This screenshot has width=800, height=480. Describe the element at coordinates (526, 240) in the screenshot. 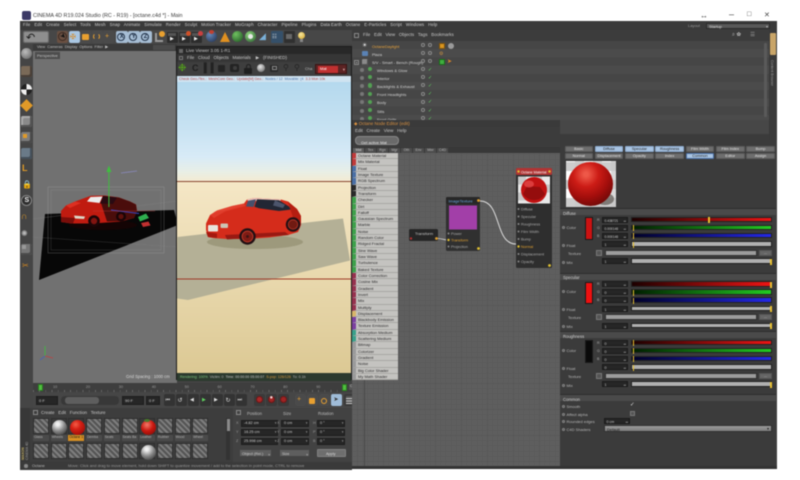

I see `svg-text: Bump` at that location.